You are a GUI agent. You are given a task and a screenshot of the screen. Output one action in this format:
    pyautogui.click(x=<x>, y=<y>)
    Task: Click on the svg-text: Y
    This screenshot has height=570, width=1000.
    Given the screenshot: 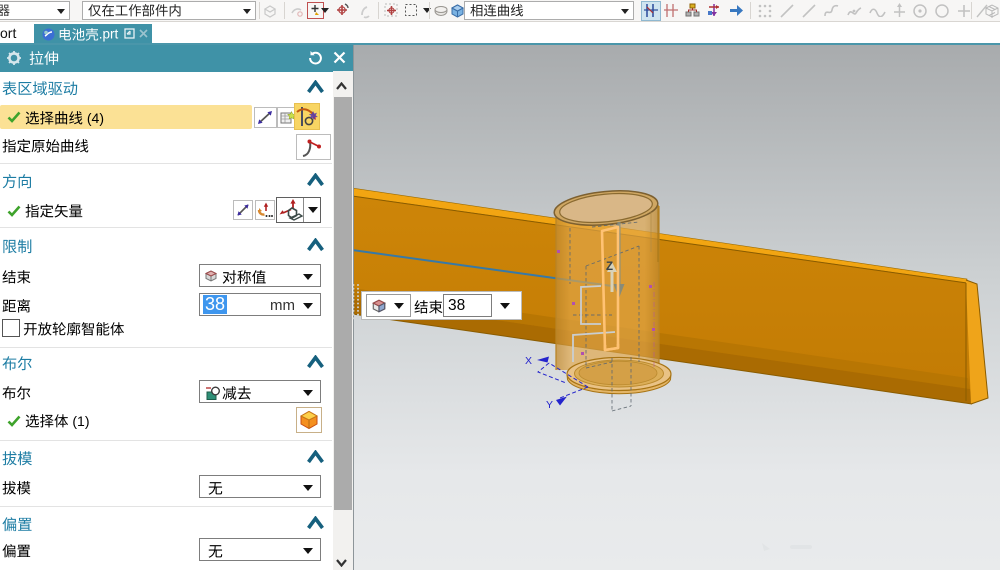 What is the action you would take?
    pyautogui.click(x=549, y=405)
    